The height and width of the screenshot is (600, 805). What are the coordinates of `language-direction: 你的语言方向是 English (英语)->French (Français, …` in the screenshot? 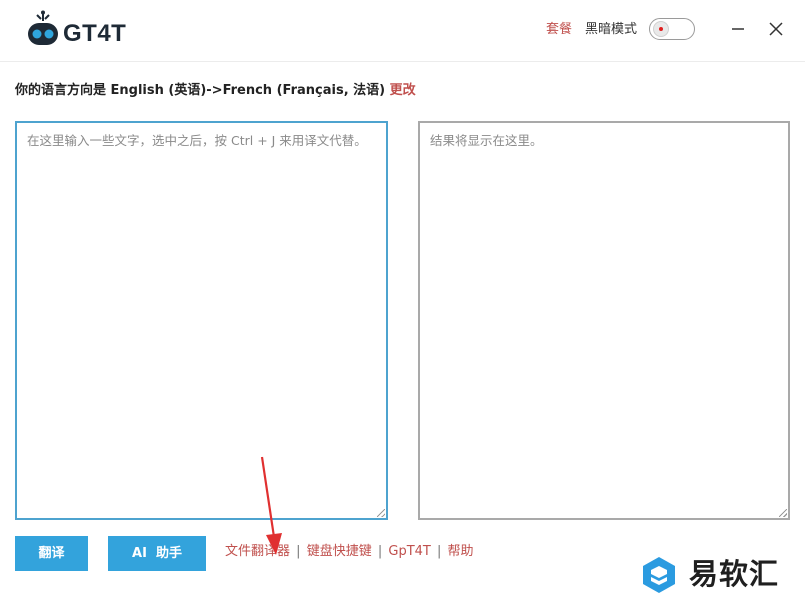 It's located at (215, 91).